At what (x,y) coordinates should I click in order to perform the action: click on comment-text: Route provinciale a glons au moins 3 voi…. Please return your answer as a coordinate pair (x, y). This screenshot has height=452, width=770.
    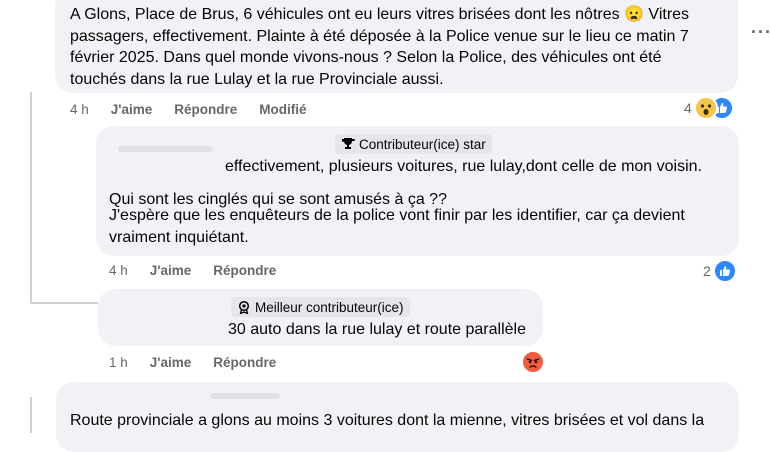
    Looking at the image, I should click on (387, 420).